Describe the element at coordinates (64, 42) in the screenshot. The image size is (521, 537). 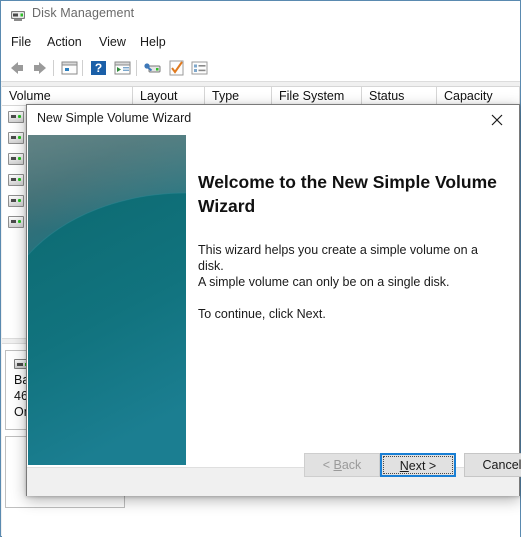
I see `menu-action: Action` at that location.